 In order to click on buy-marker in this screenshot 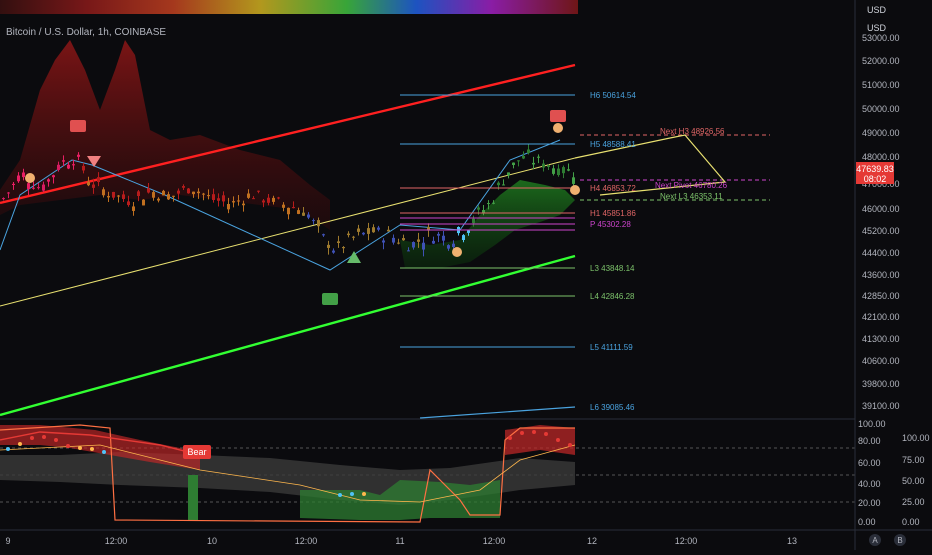, I will do `click(330, 299)`.